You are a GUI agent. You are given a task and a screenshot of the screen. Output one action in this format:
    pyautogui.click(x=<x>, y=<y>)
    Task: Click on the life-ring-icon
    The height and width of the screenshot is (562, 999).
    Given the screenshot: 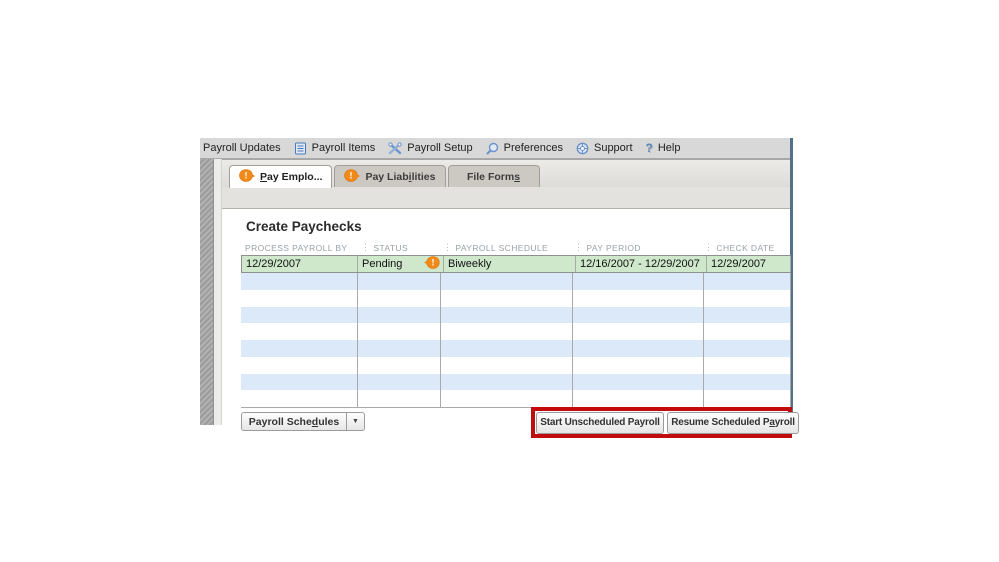 What is the action you would take?
    pyautogui.click(x=582, y=148)
    